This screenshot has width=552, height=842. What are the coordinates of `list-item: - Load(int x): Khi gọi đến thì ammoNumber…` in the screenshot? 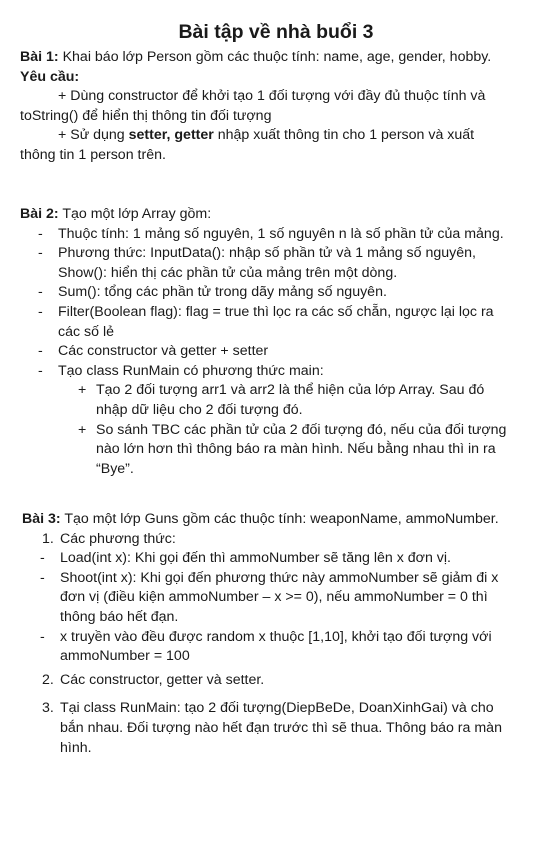 It's located at (245, 558).